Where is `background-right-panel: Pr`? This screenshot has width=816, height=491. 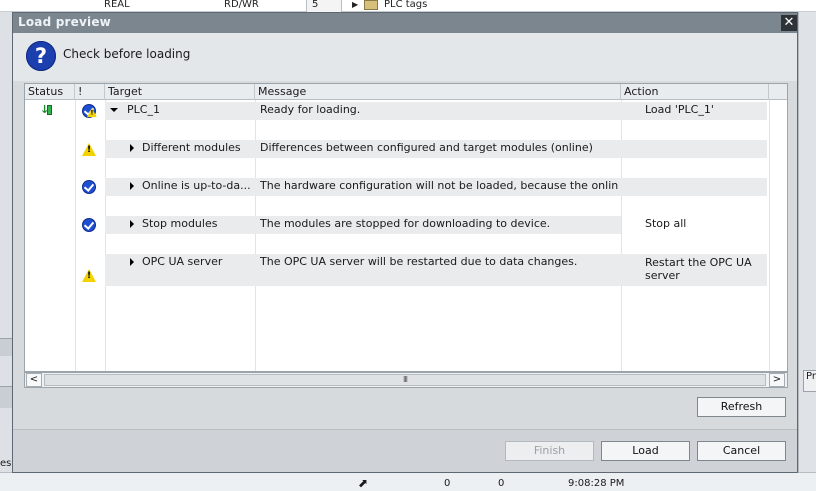 background-right-panel: Pr is located at coordinates (807, 242).